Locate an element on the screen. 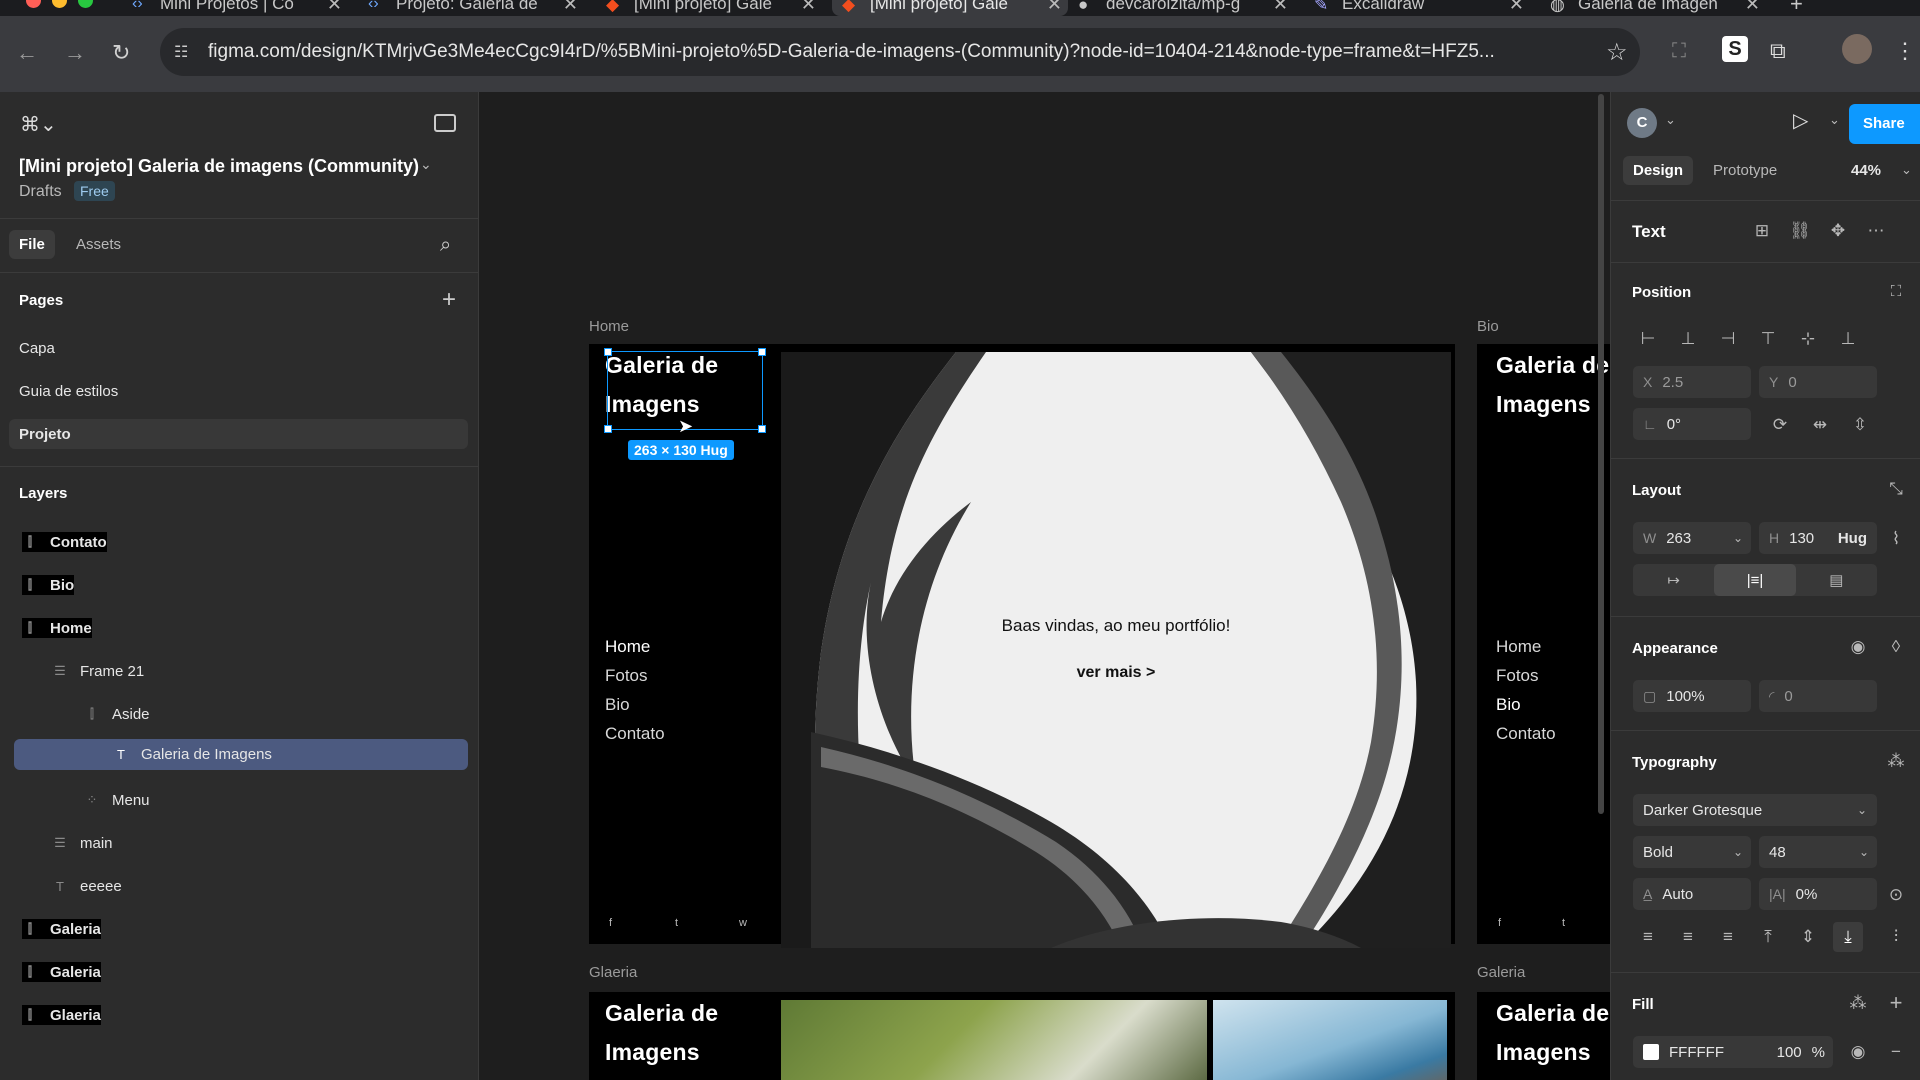 The image size is (1920, 1080). component-icon: ✥ is located at coordinates (1838, 231).